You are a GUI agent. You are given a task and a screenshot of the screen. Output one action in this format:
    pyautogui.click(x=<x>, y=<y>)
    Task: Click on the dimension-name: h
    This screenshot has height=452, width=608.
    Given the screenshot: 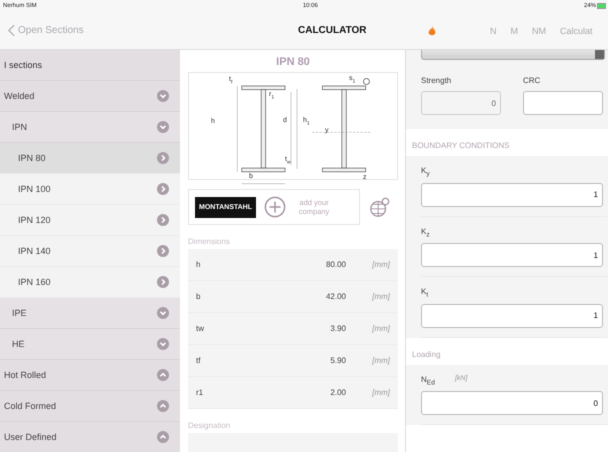 What is the action you would take?
    pyautogui.click(x=199, y=265)
    